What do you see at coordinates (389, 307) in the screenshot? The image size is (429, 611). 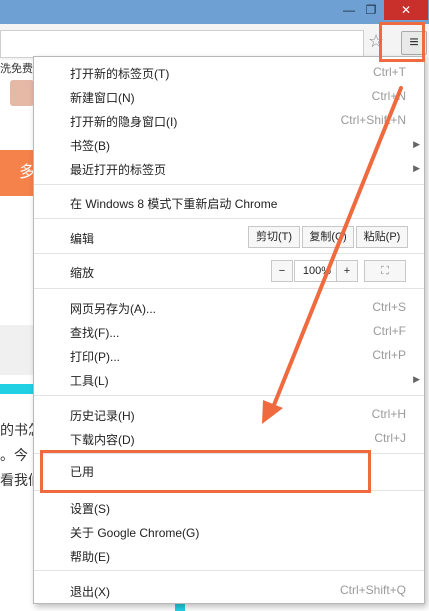 I see `shortcut-save-page: Ctrl+S` at bounding box center [389, 307].